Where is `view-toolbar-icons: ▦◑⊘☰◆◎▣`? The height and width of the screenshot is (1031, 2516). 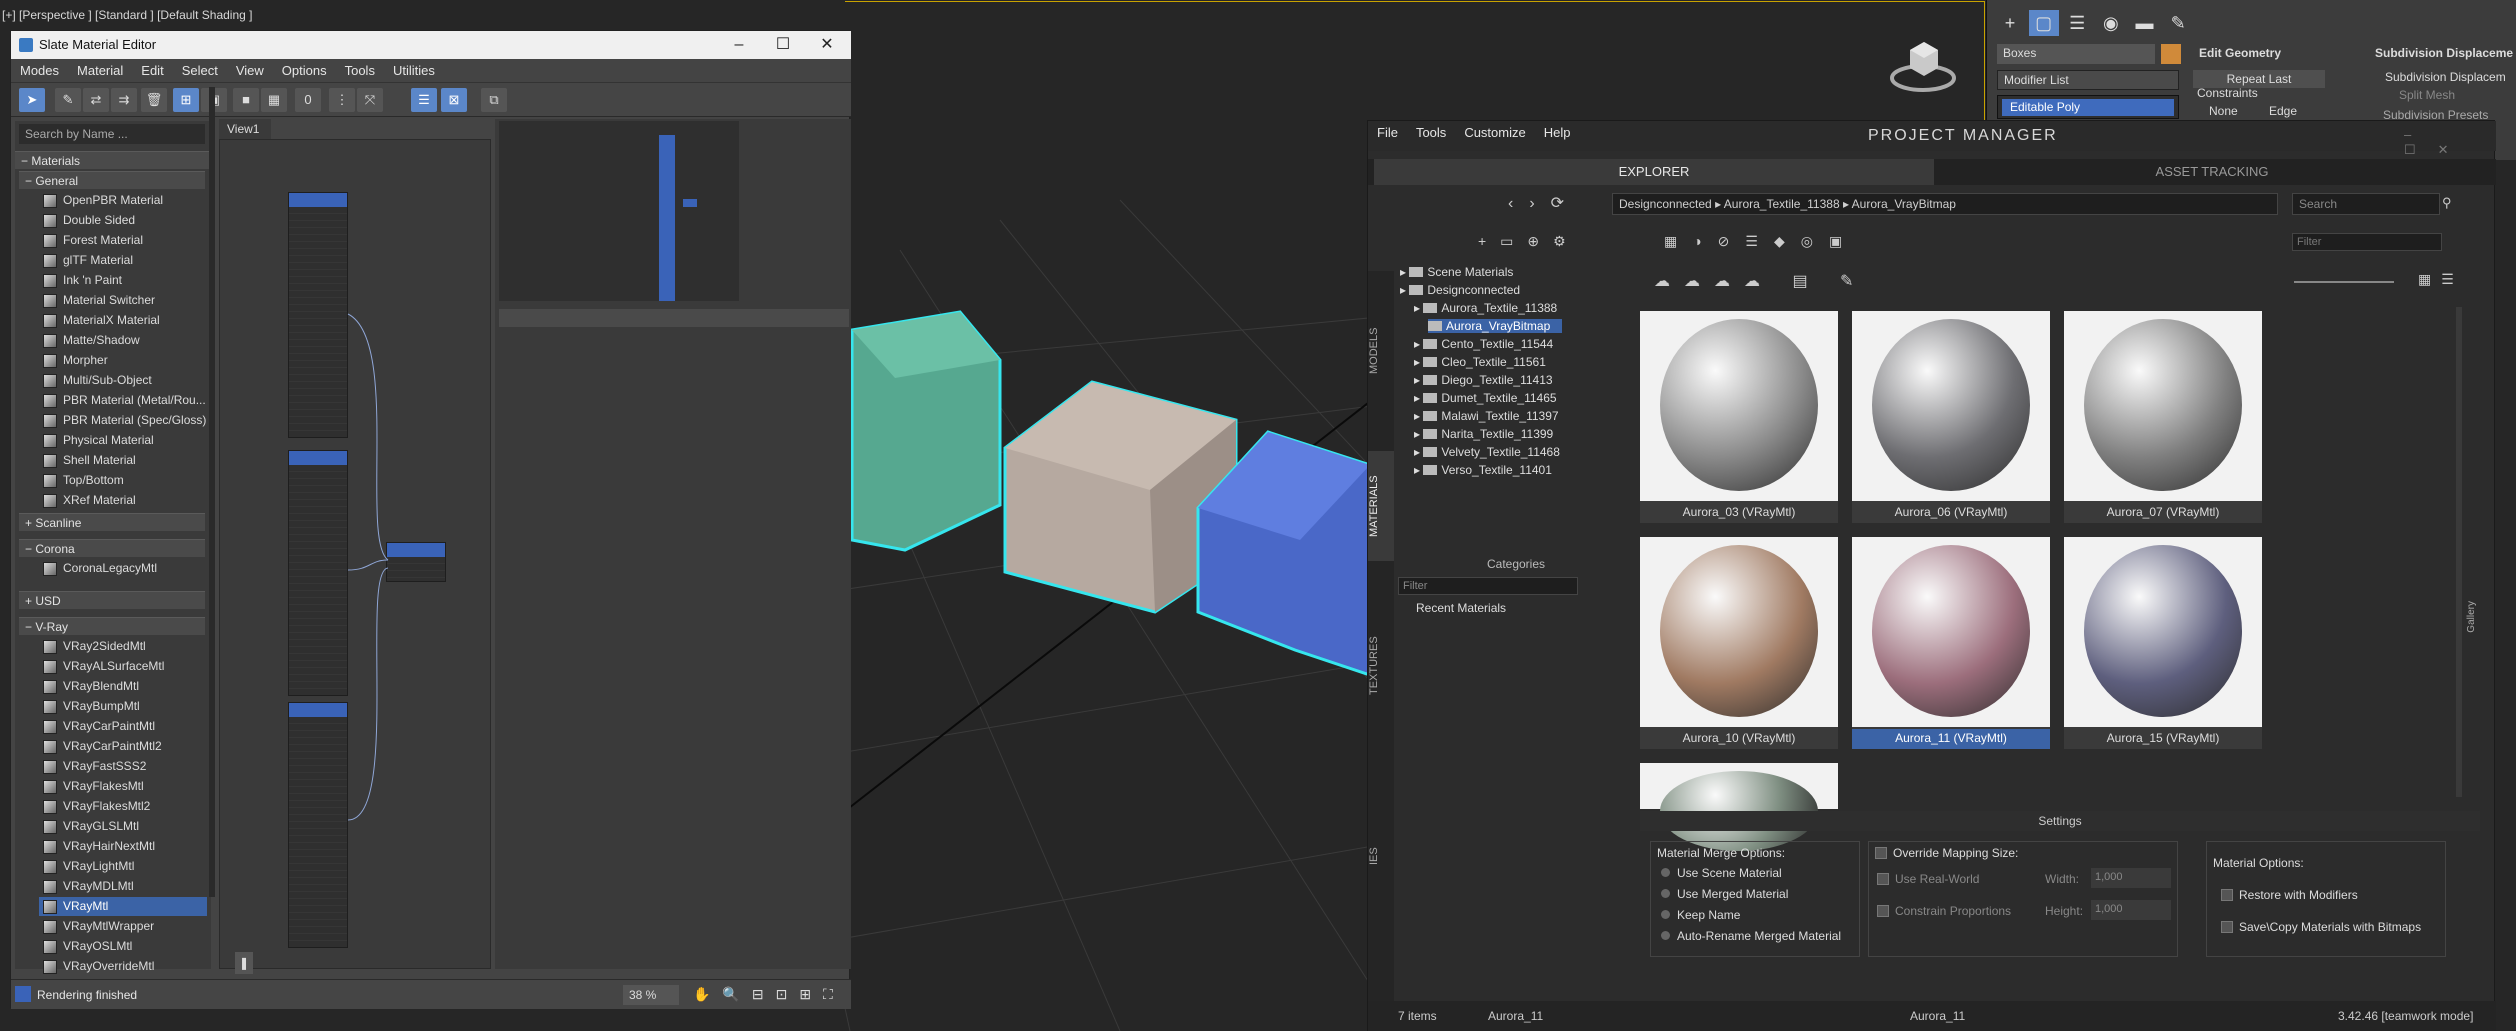
view-toolbar-icons: ▦◑⊘☰◆◎▣ is located at coordinates (1761, 241).